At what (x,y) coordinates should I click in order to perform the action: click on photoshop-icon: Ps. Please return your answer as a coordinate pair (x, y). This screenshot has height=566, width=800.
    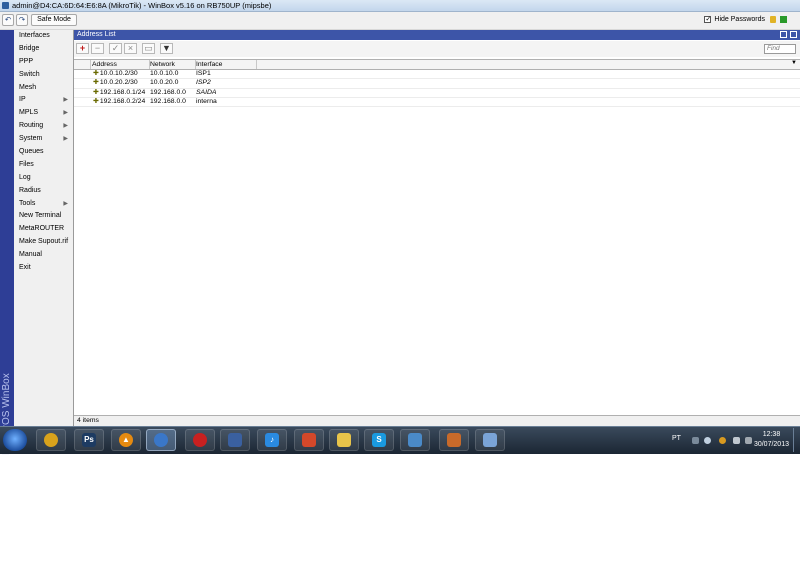
    Looking at the image, I should click on (89, 440).